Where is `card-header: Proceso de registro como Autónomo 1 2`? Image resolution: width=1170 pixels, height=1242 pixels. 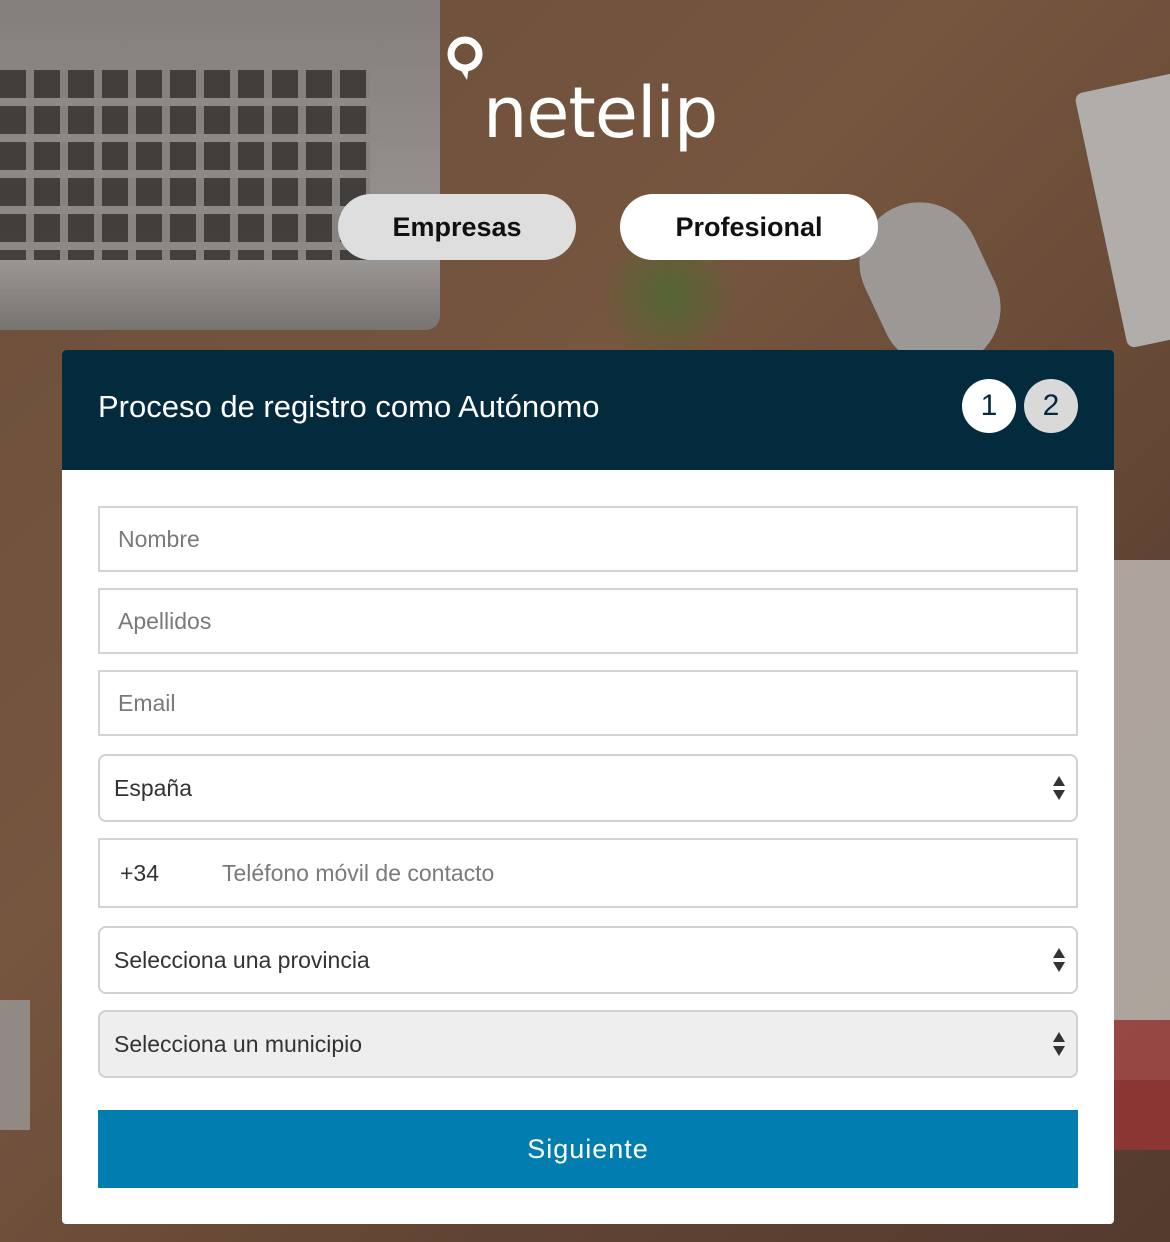
card-header: Proceso de registro como Autónomo 1 2 is located at coordinates (588, 410).